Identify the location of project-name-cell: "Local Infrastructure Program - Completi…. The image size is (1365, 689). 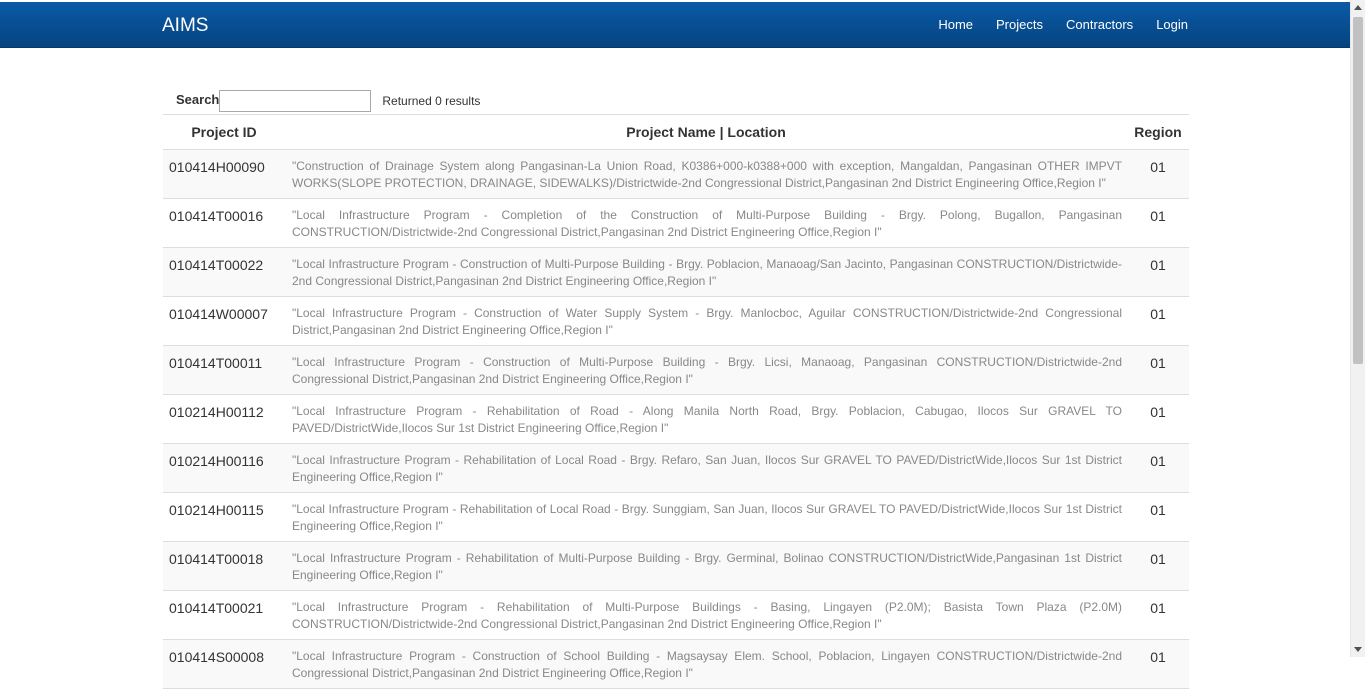
(706, 223).